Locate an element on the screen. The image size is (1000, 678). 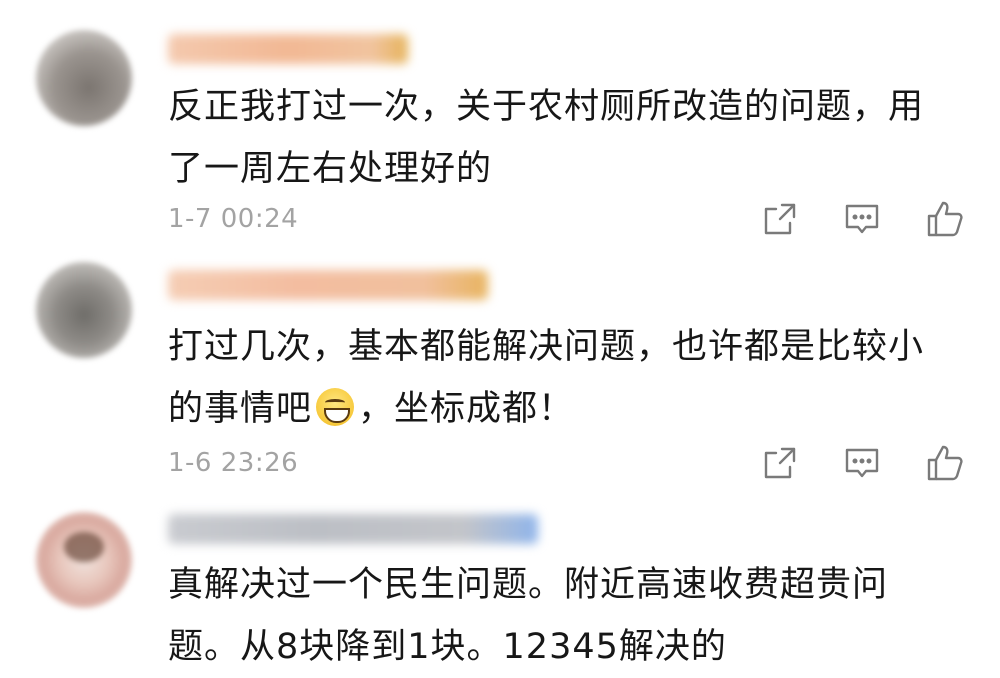
grinning-emoji-icon is located at coordinates (335, 407).